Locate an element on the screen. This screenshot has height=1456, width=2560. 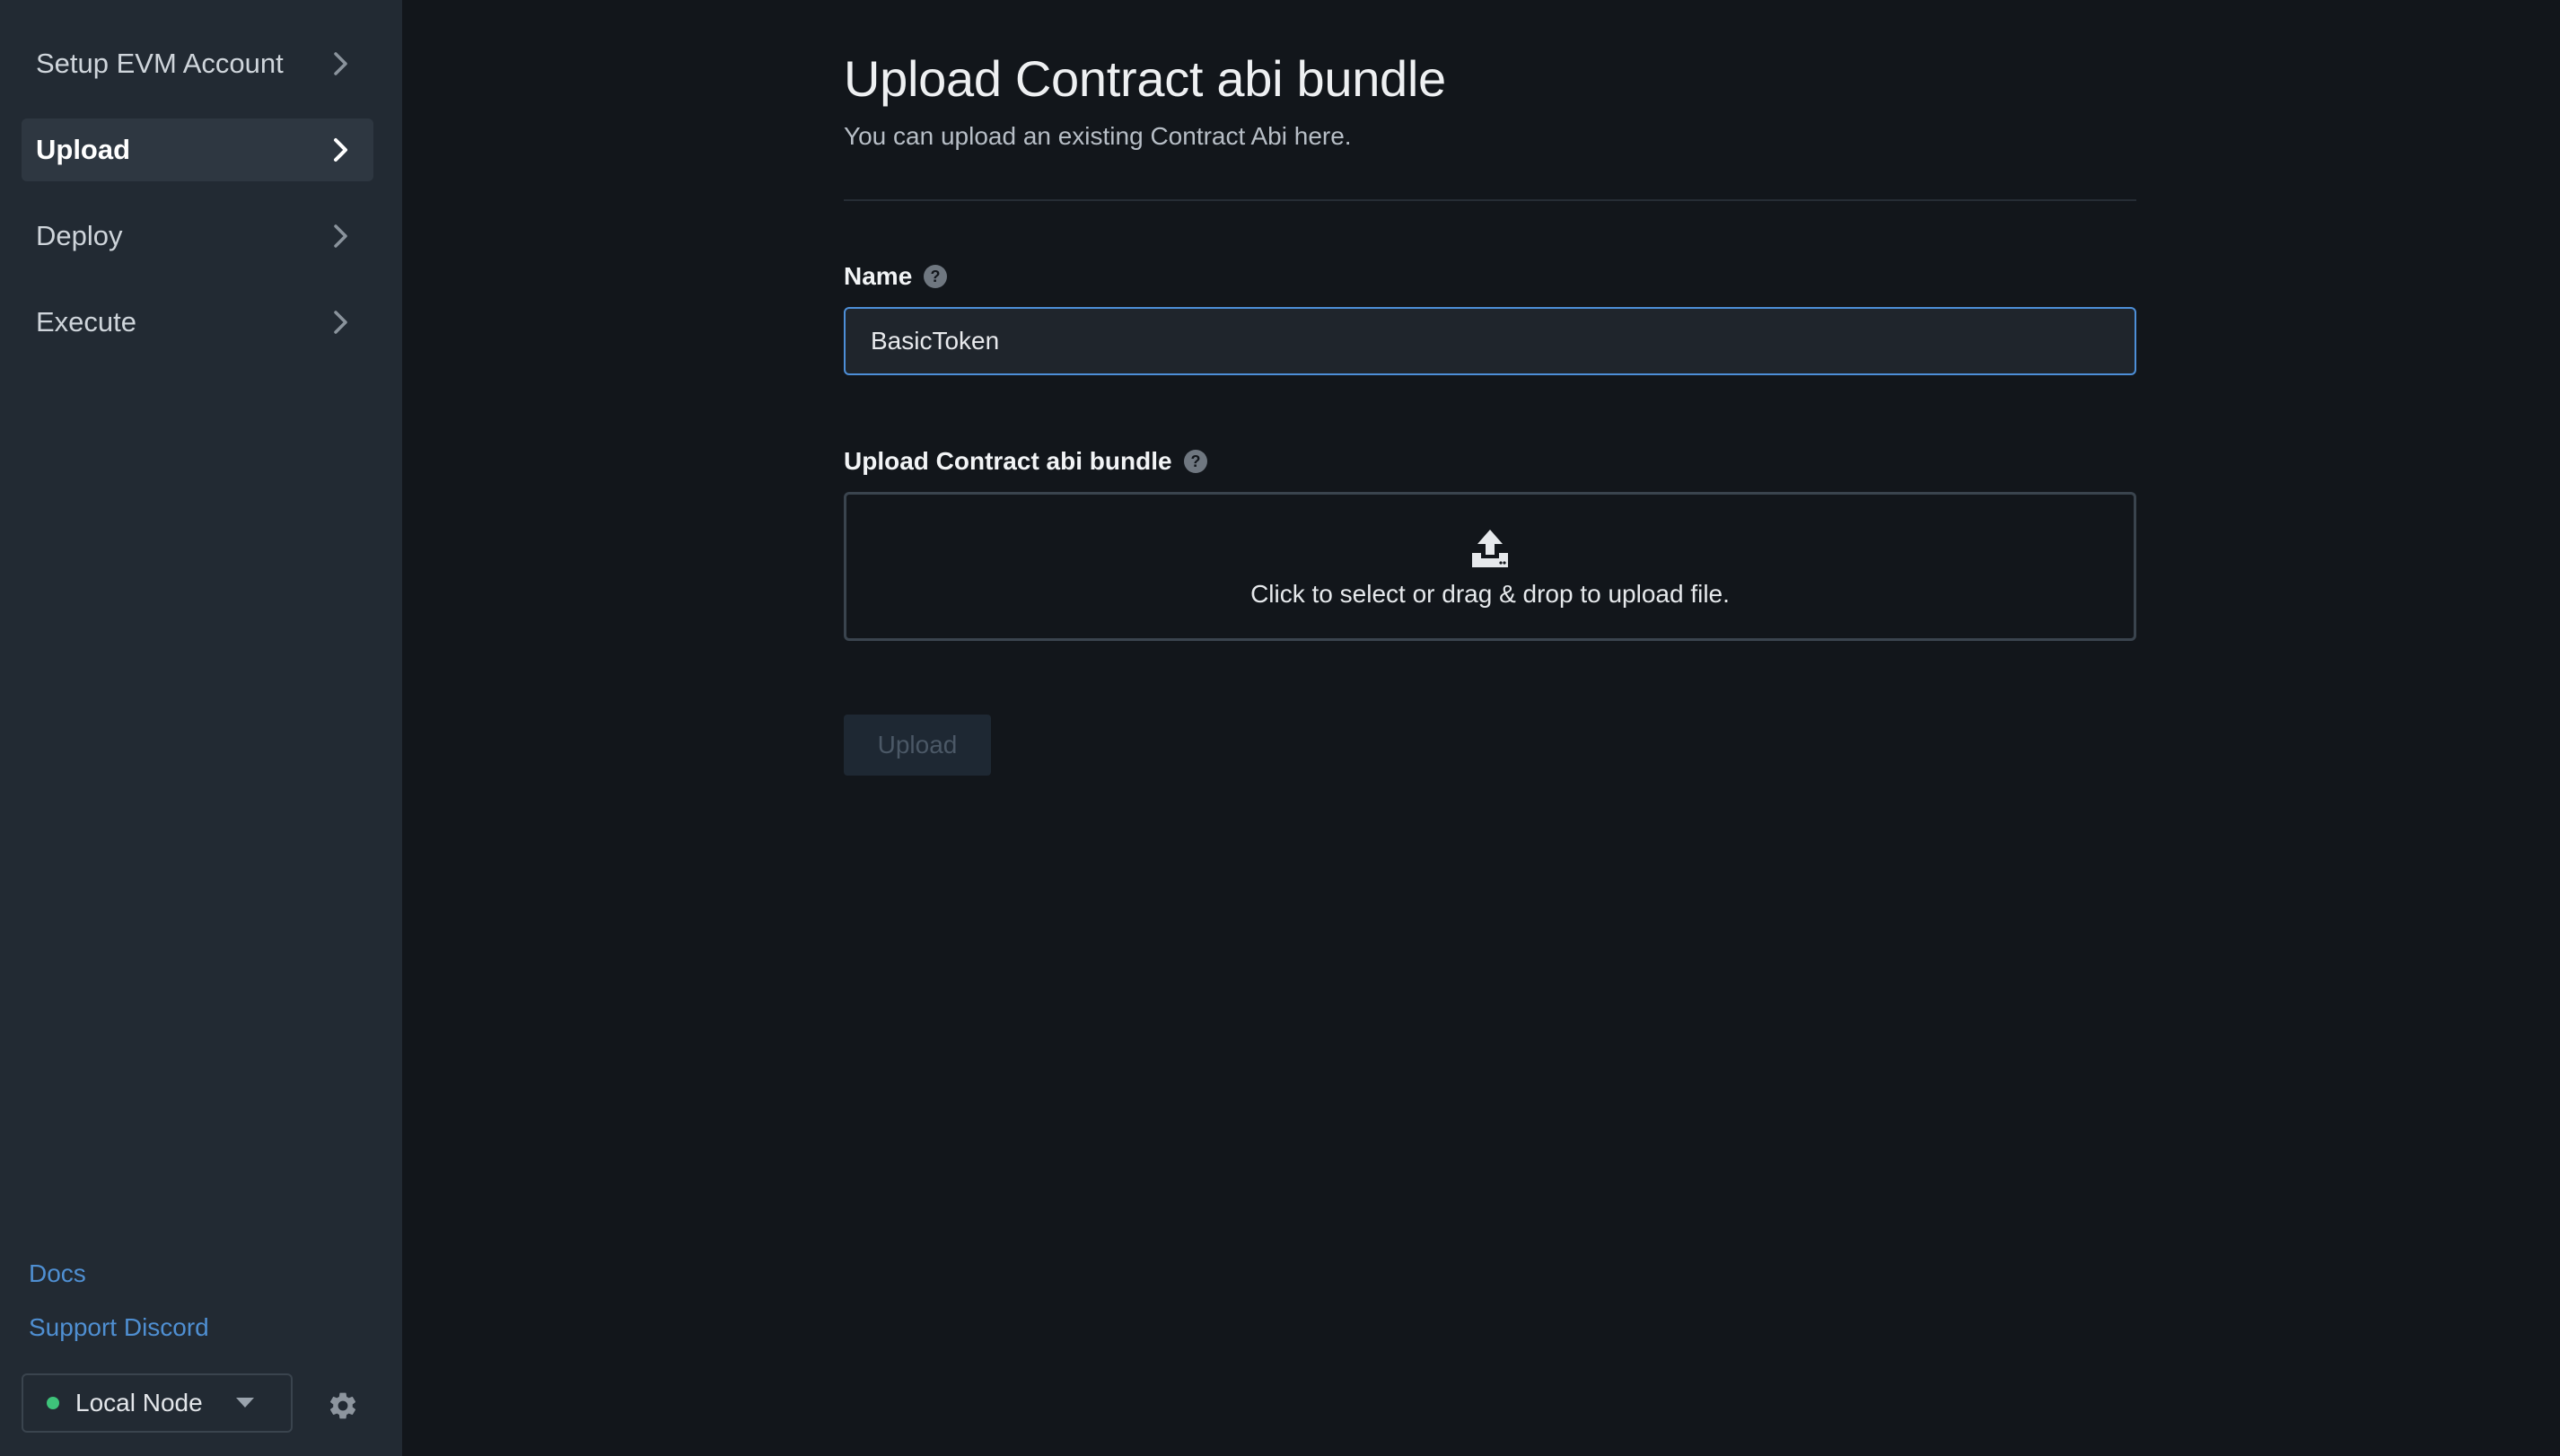
name-label-text: Name is located at coordinates (878, 276).